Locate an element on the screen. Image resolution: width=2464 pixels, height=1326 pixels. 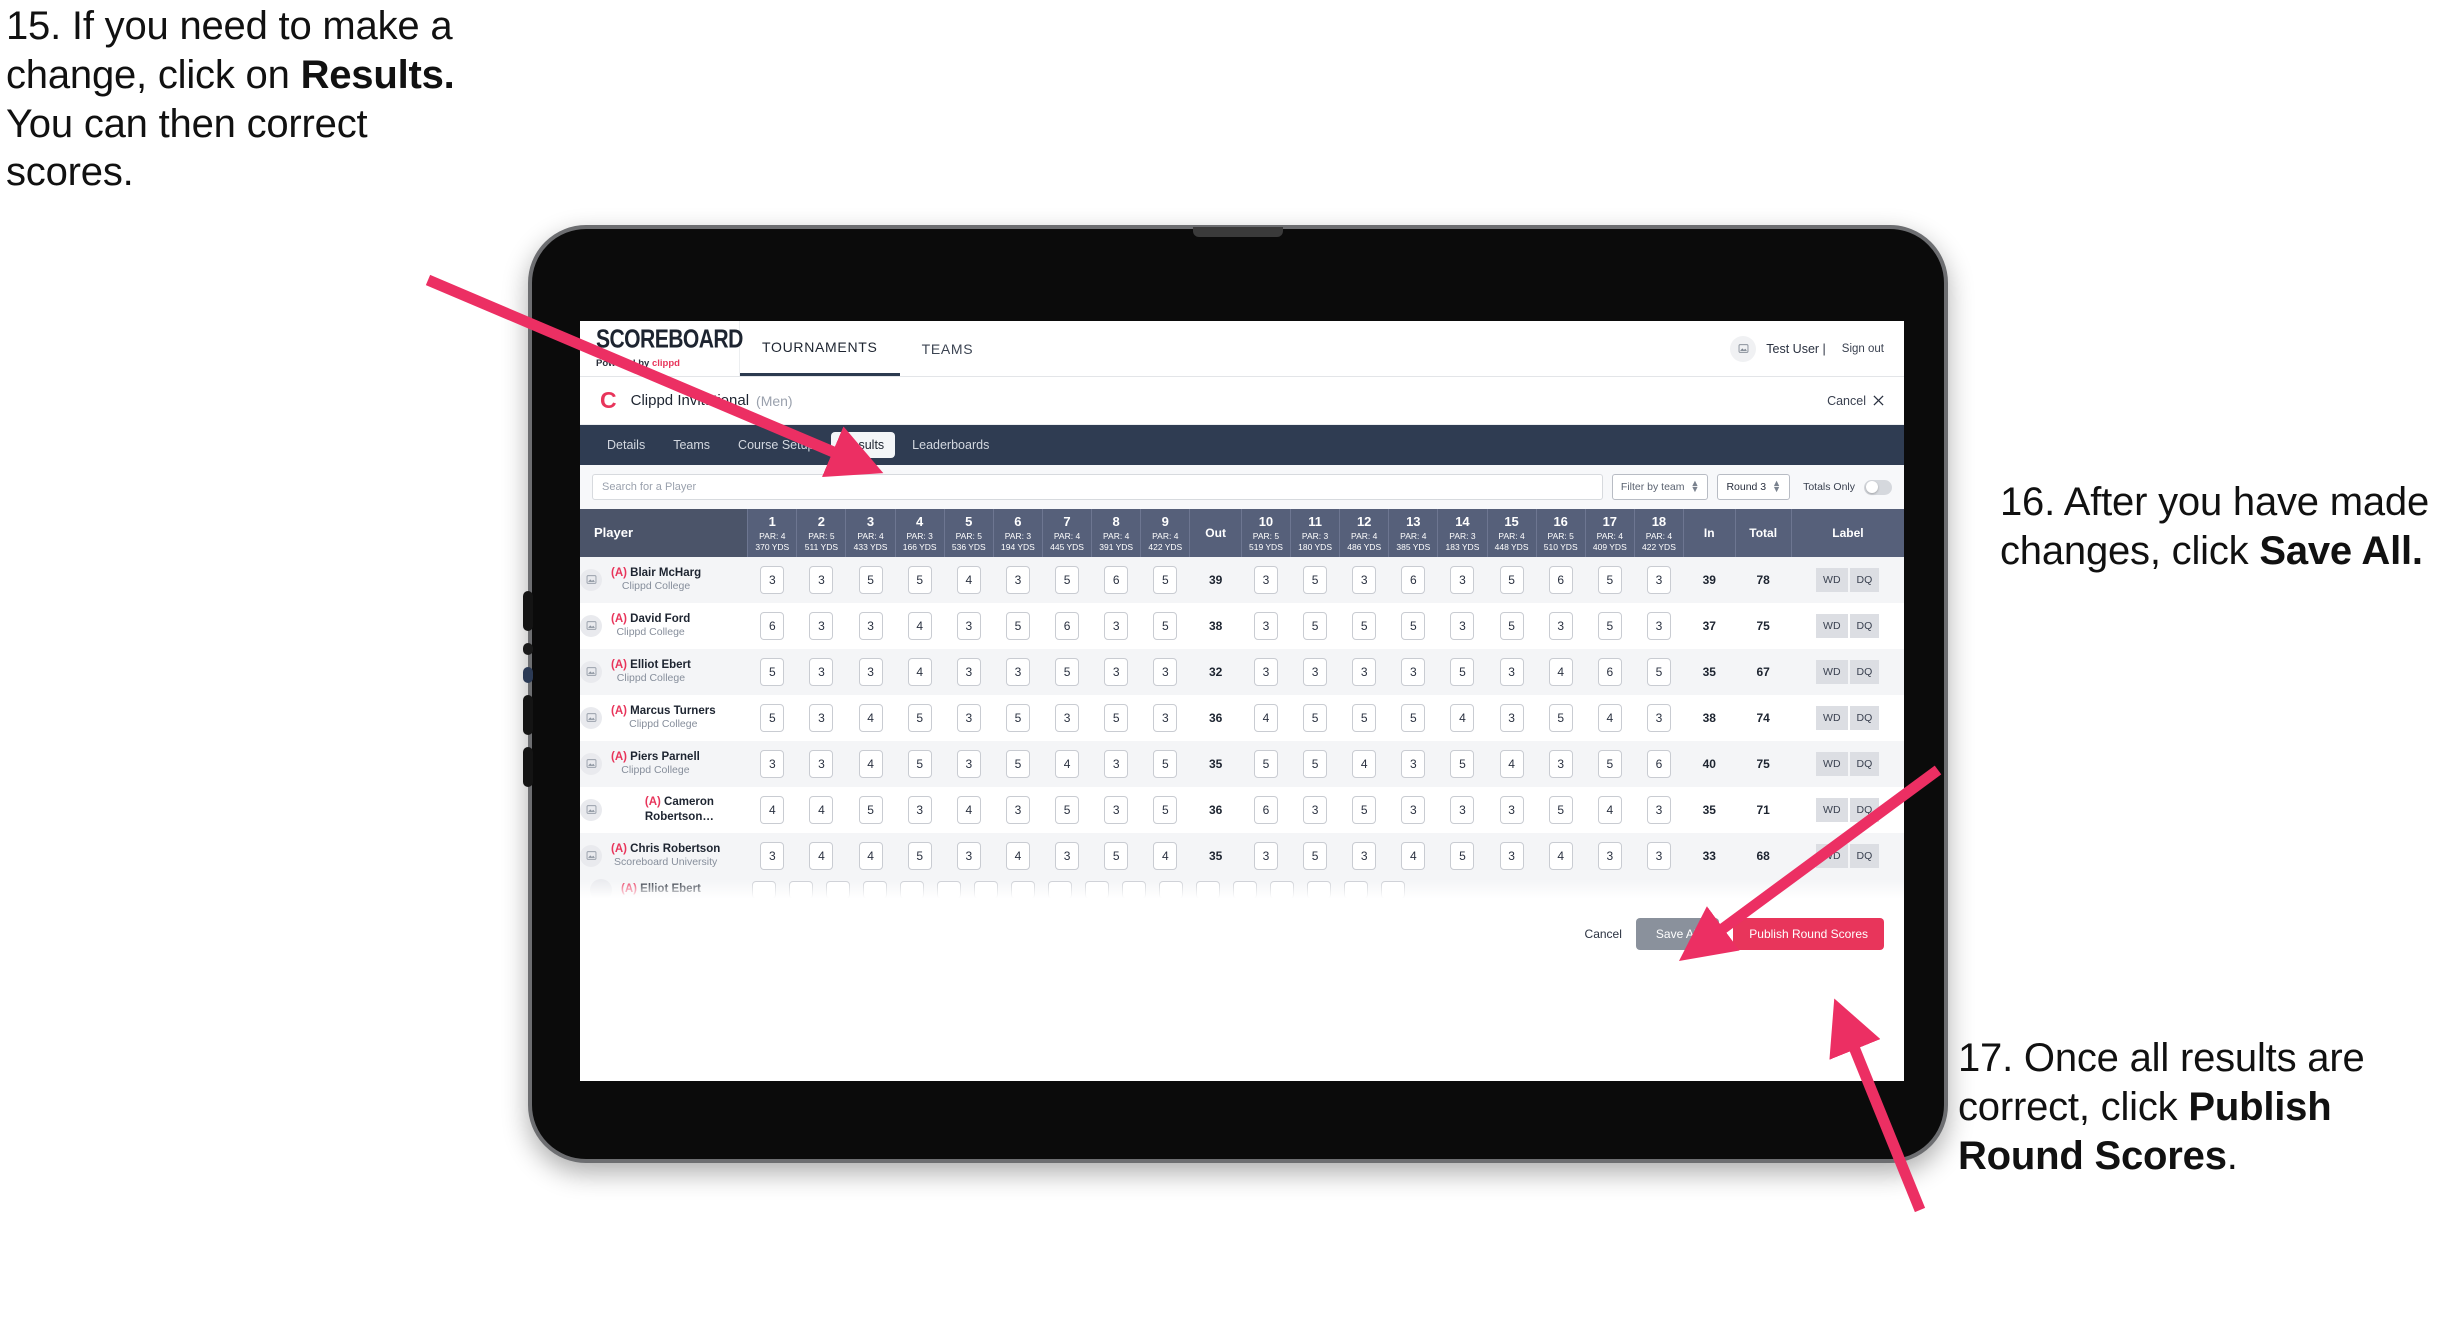
score-input-hole-9: 4 is located at coordinates (1165, 856).